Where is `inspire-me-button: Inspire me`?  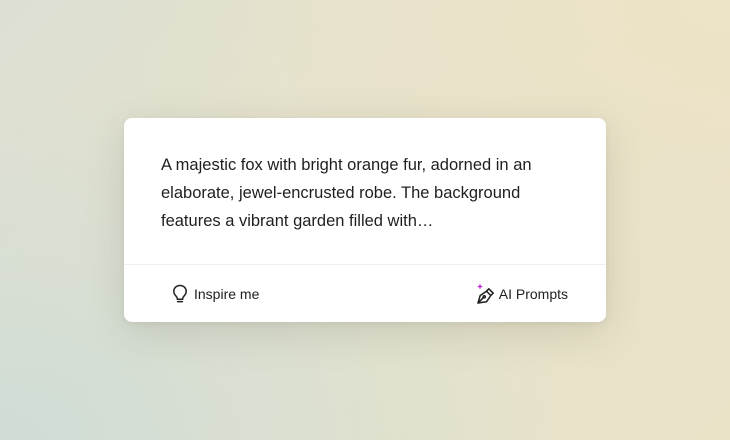 inspire-me-button: Inspire me is located at coordinates (214, 294).